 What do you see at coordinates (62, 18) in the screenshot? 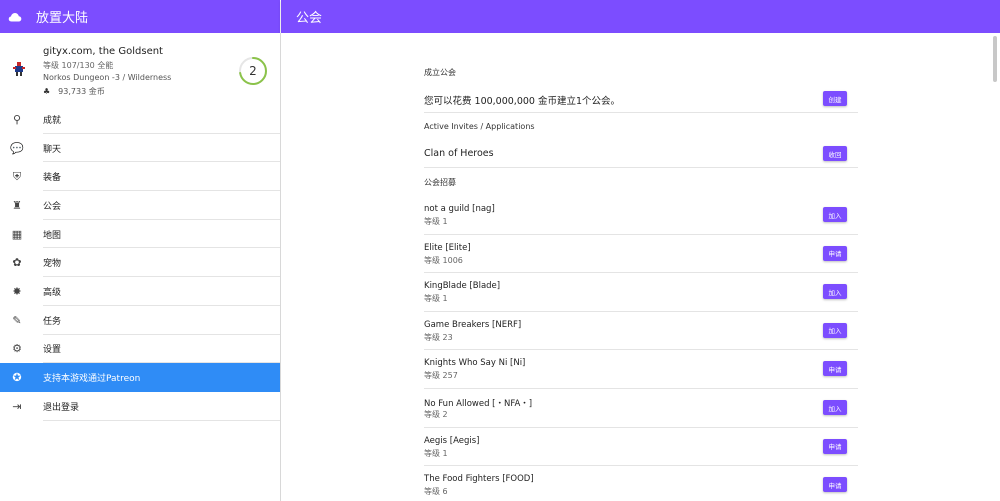
I see `app-title: 放置大陆` at bounding box center [62, 18].